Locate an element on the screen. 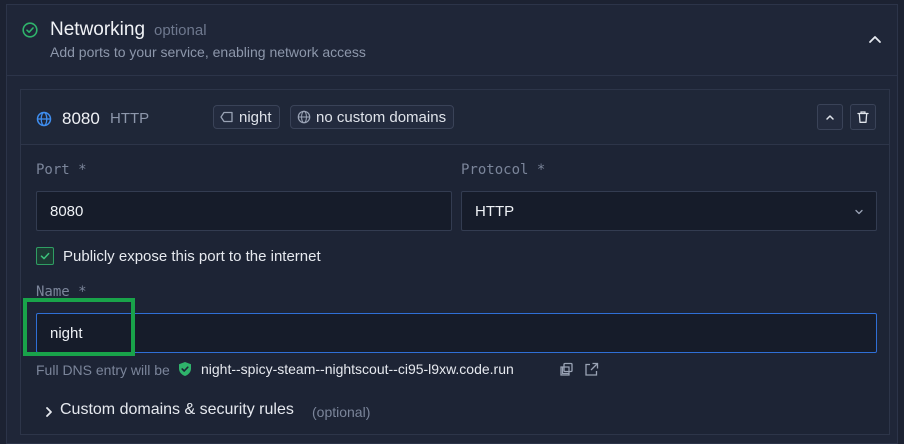 This screenshot has height=444, width=904. trash-icon is located at coordinates (863, 117).